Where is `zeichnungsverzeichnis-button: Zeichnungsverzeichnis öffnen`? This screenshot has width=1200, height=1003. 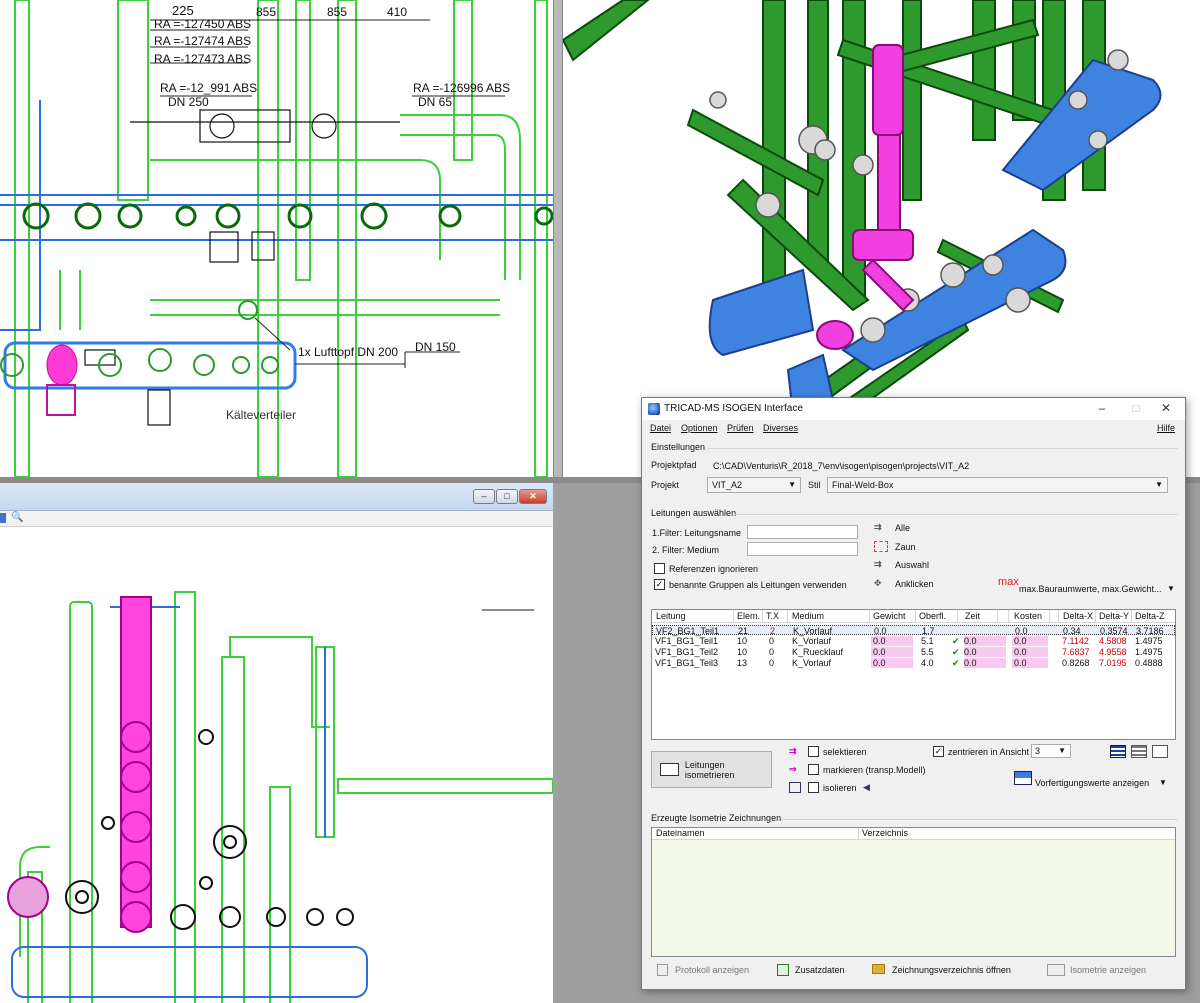 zeichnungsverzeichnis-button: Zeichnungsverzeichnis öffnen is located at coordinates (951, 970).